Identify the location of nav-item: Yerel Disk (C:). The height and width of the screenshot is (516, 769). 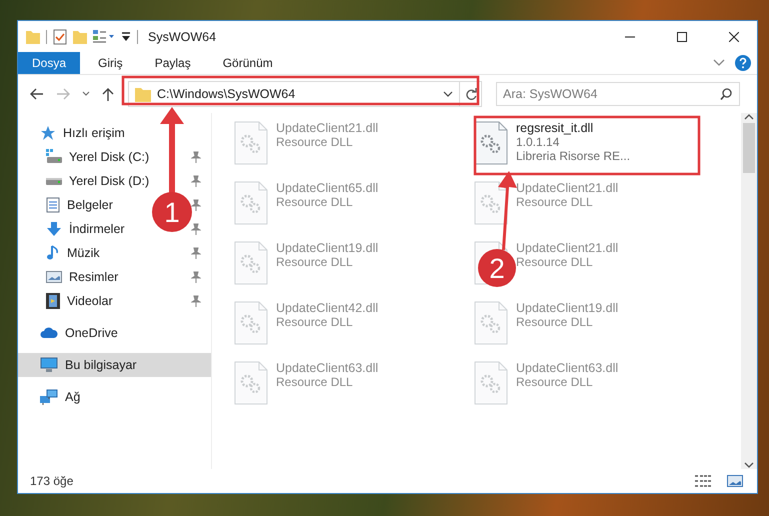
(109, 157).